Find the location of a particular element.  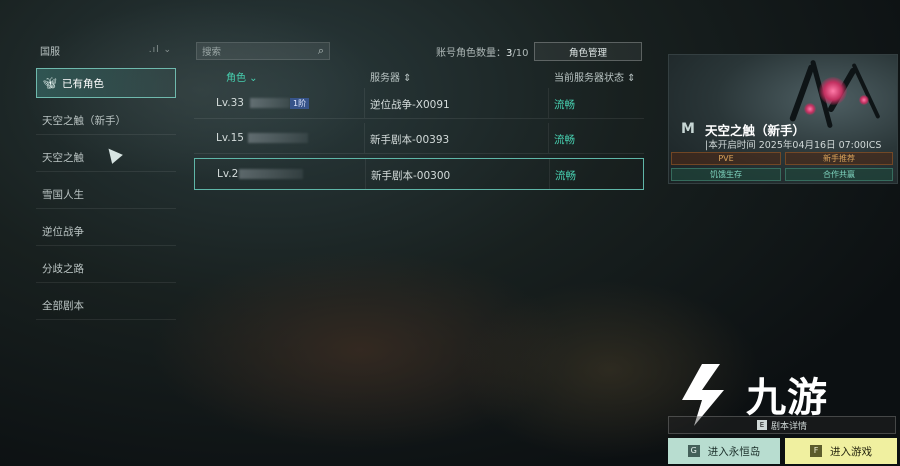

table-row: Lv.33 1阶 逆位战争-X0091 流畅 is located at coordinates (419, 103).